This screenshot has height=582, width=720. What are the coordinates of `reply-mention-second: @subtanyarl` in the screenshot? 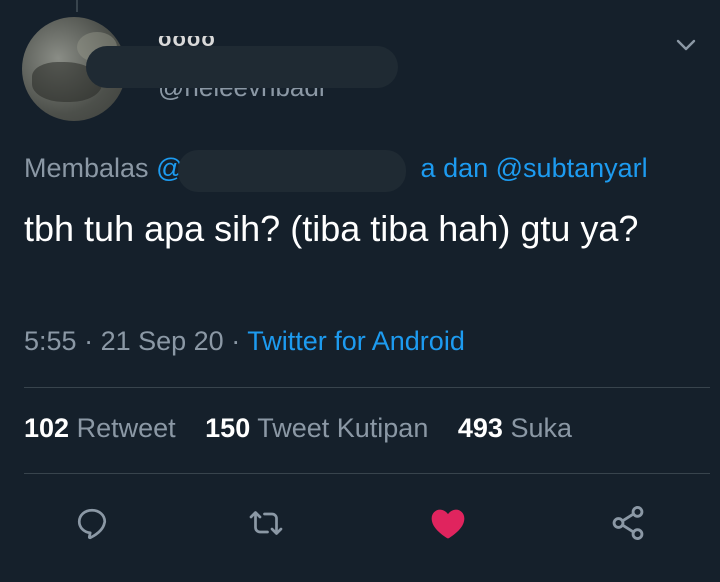 It's located at (572, 168).